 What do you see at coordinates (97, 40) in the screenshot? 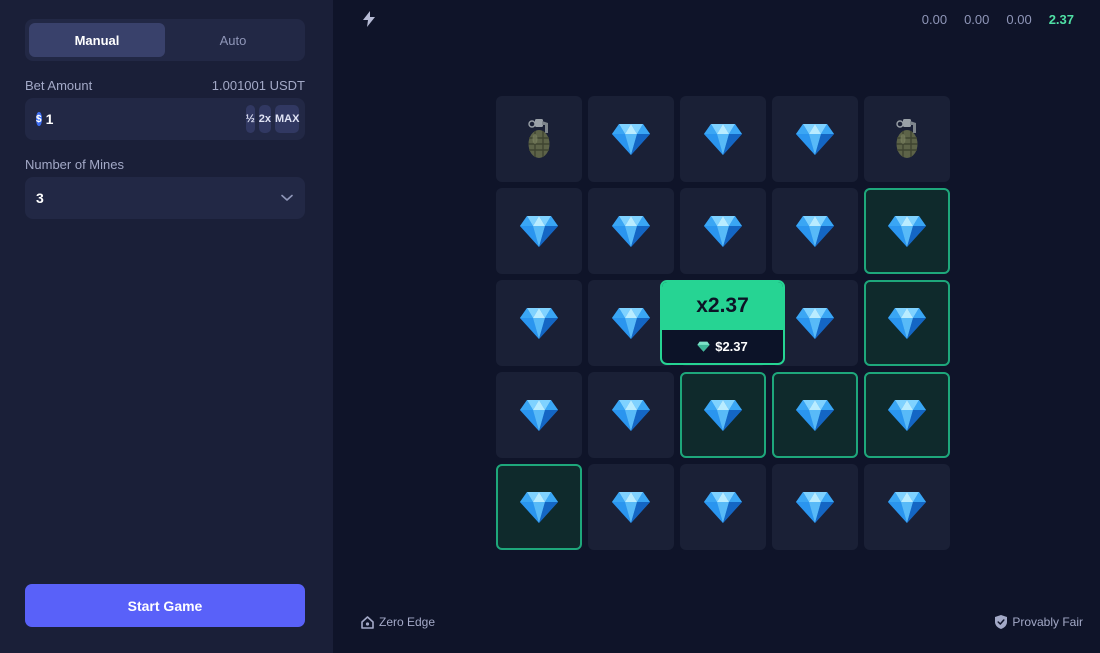
I see `tab-manual: Manual` at bounding box center [97, 40].